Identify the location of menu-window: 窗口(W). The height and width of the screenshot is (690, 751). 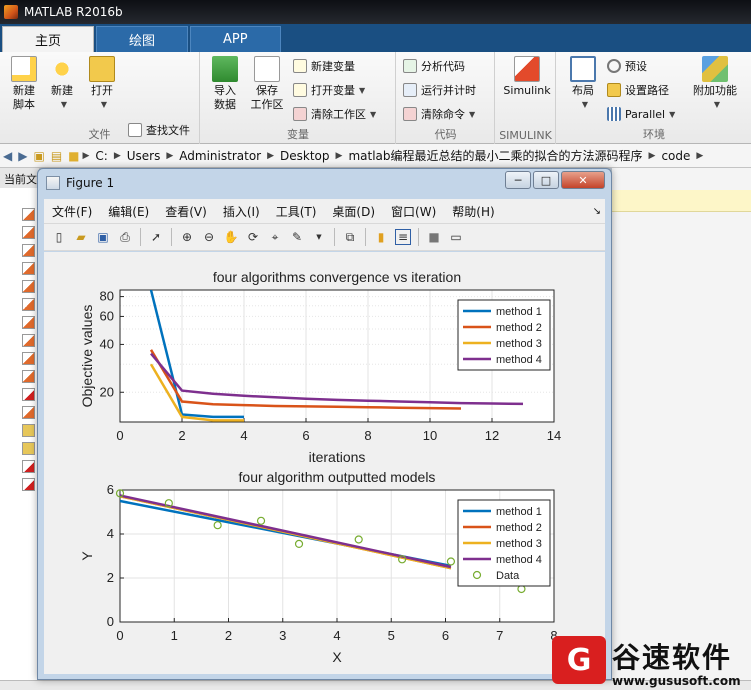
(413, 211).